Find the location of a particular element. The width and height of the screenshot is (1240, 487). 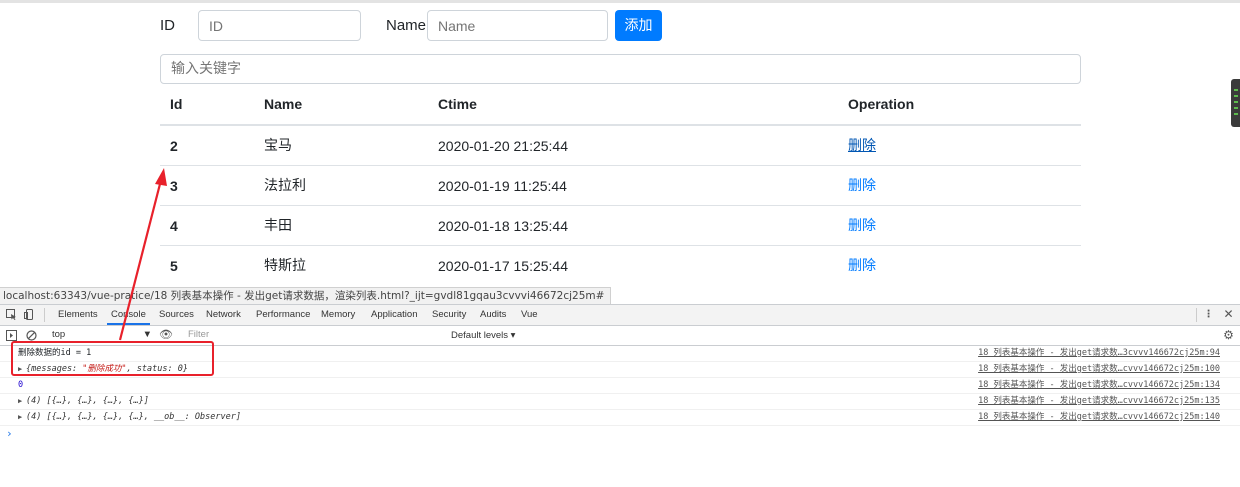

tab-application: Application is located at coordinates (394, 315).